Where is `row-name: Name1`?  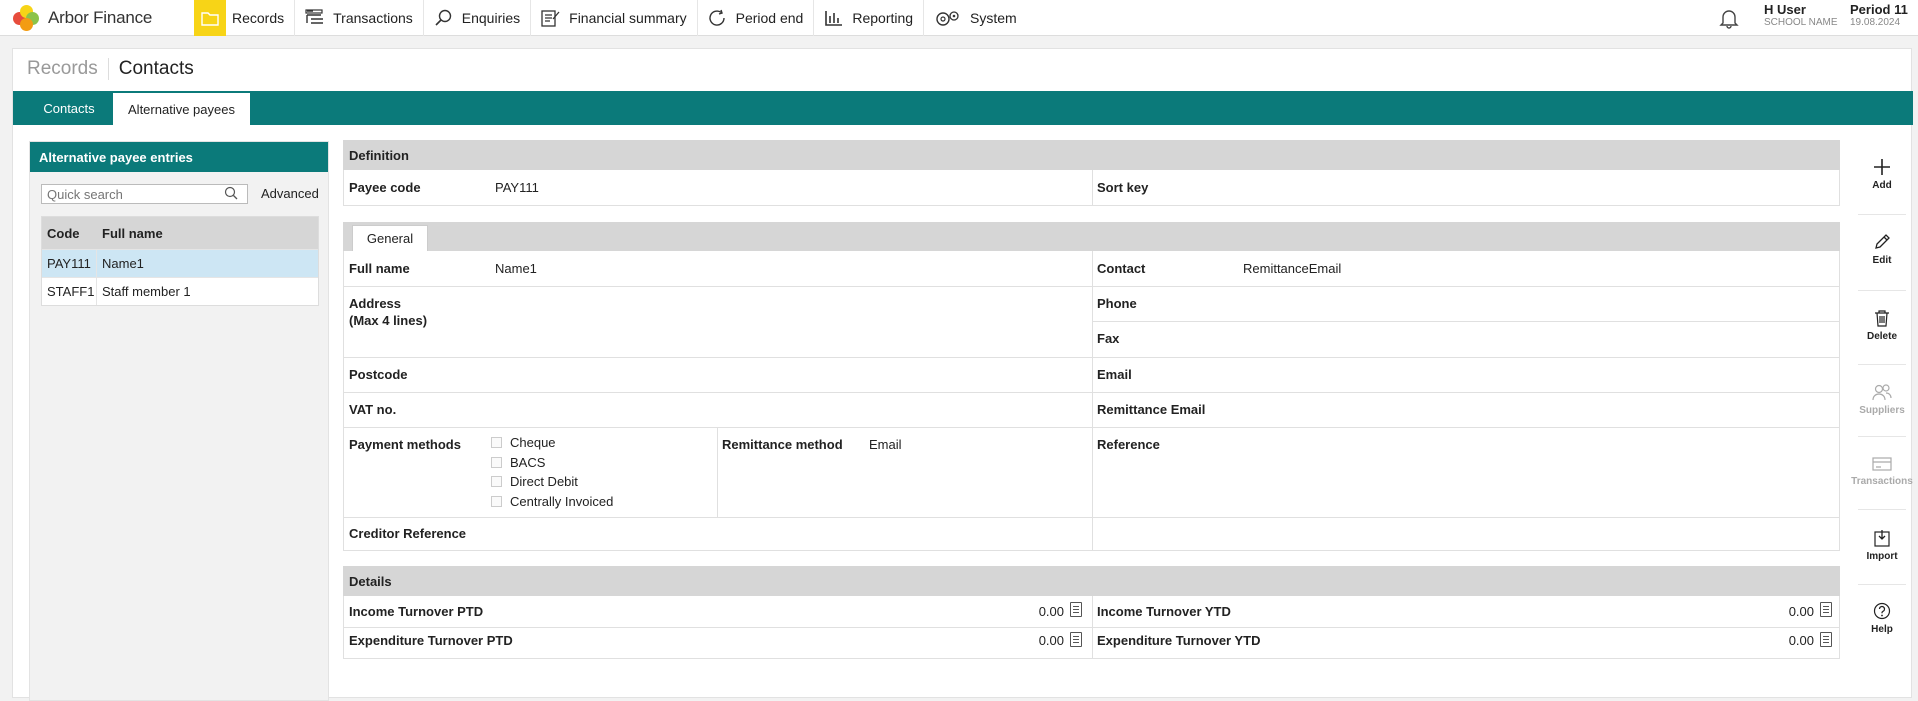 row-name: Name1 is located at coordinates (123, 263).